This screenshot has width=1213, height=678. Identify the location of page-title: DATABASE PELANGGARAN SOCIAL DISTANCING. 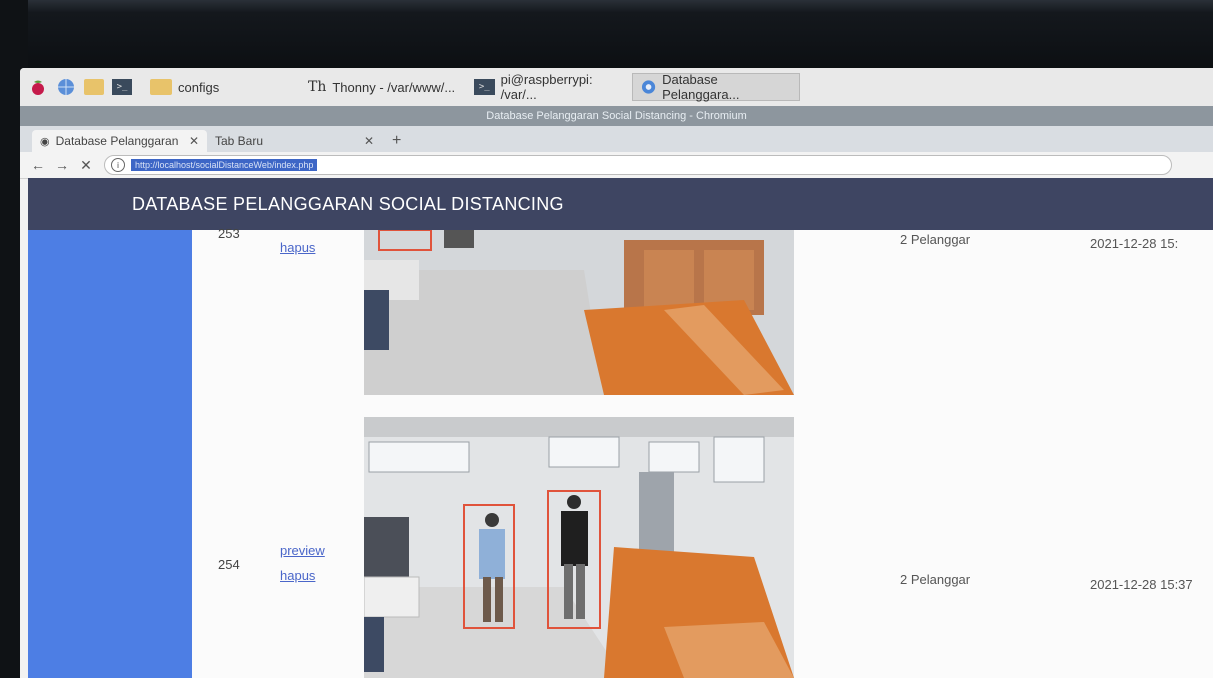
(348, 203).